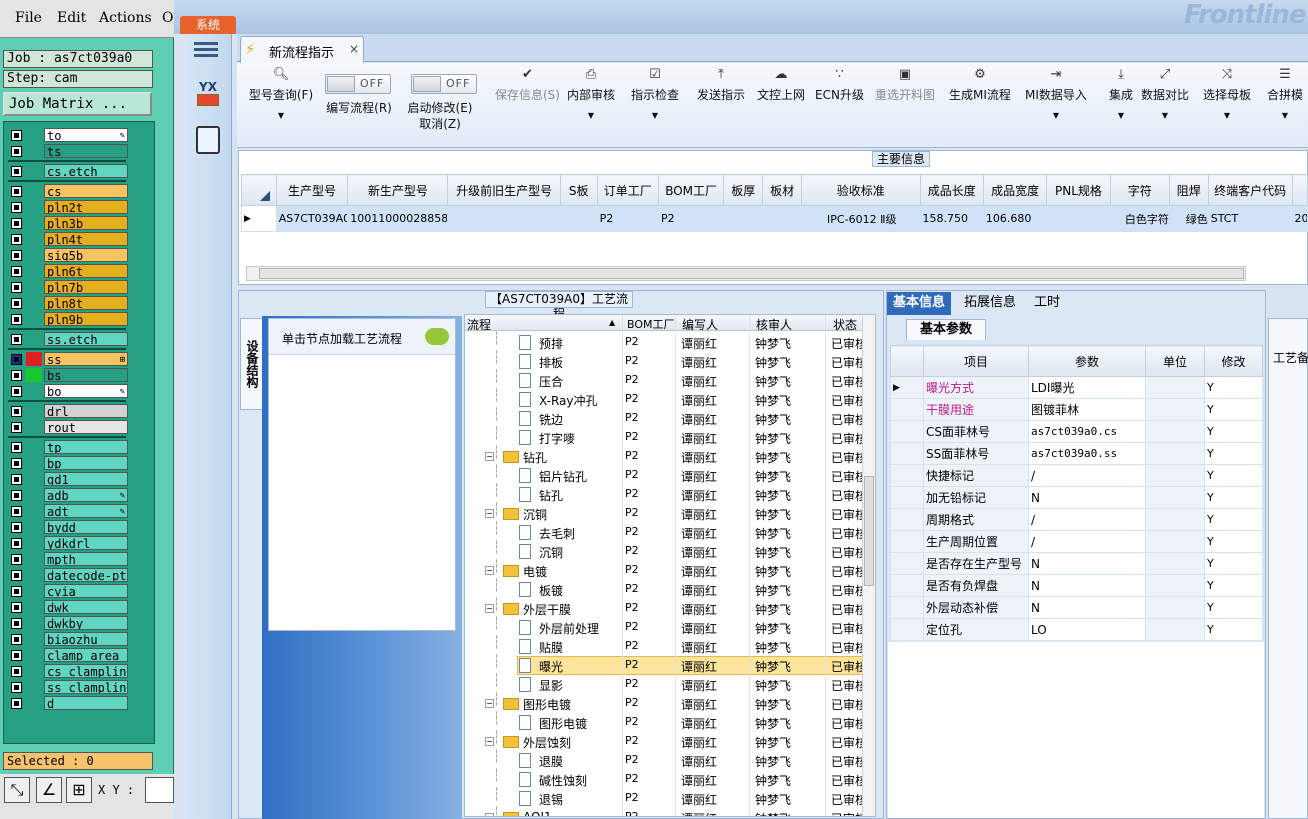 This screenshot has width=1308, height=819. I want to click on tree-row: ┆ 显影 P2 谭丽红 钟梦飞 已审核, so click(666, 683).